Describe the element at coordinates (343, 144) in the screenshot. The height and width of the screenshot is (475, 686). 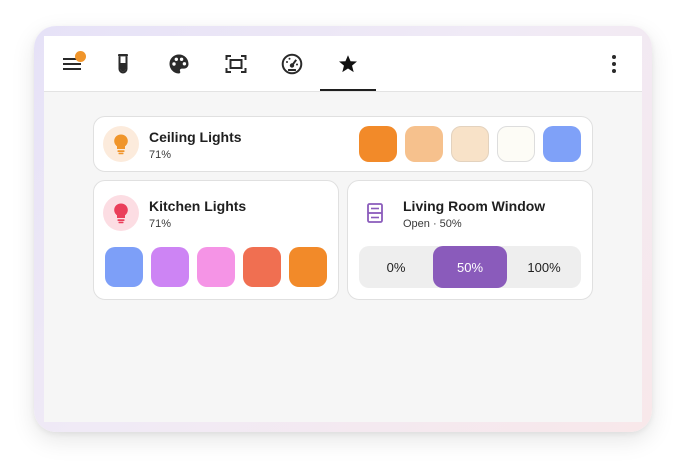
I see `ceiling-lights-card: Ceiling Lights 71%` at that location.